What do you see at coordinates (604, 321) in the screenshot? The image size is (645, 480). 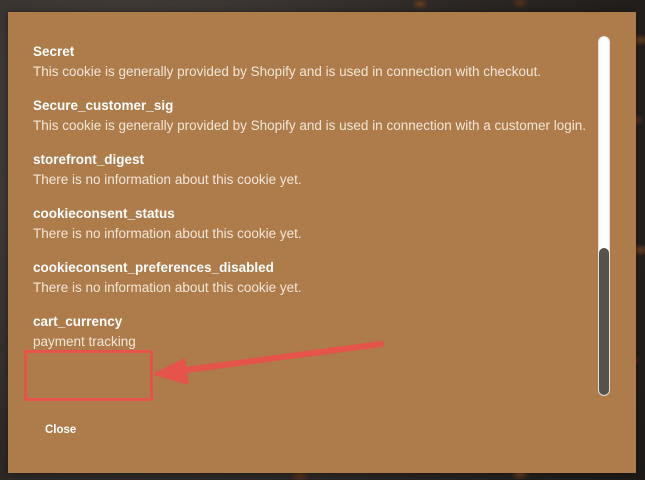 I see `scrollbar-thumb` at bounding box center [604, 321].